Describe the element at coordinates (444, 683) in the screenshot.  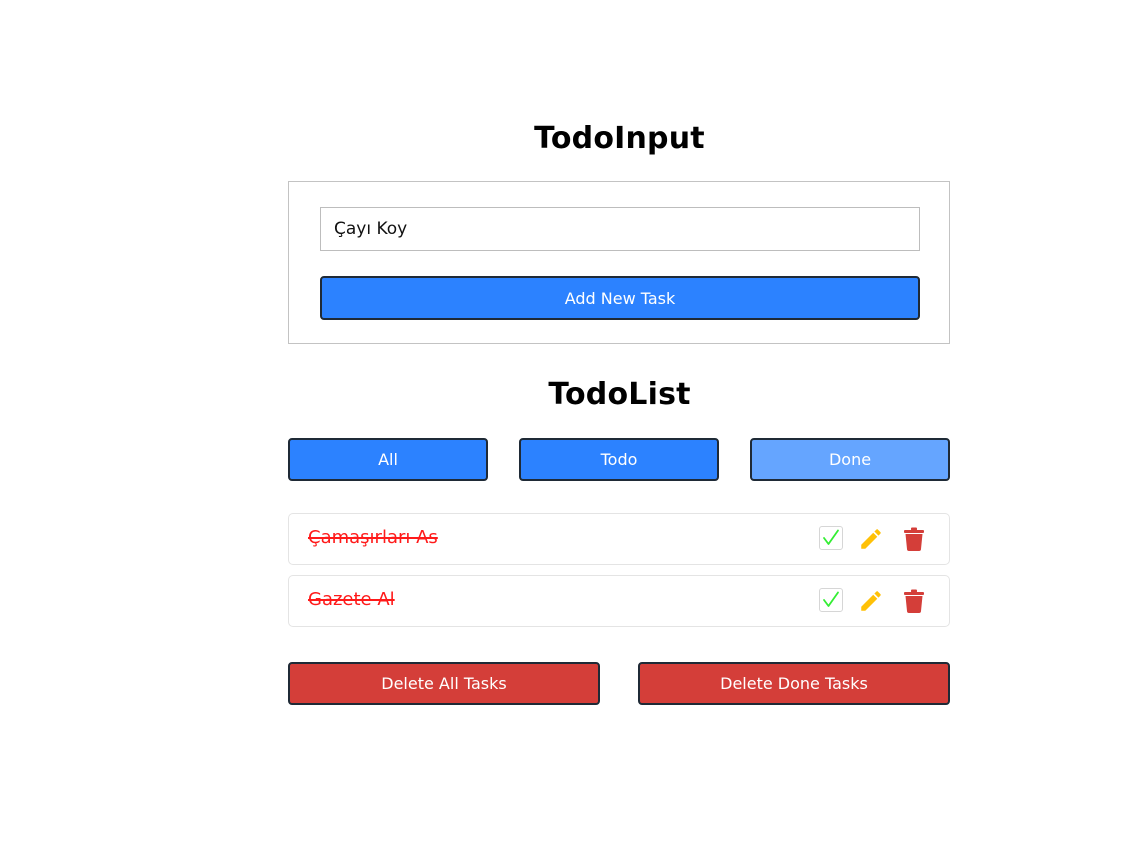
I see `delete-all-tasks-button: Delete All Tasks` at that location.